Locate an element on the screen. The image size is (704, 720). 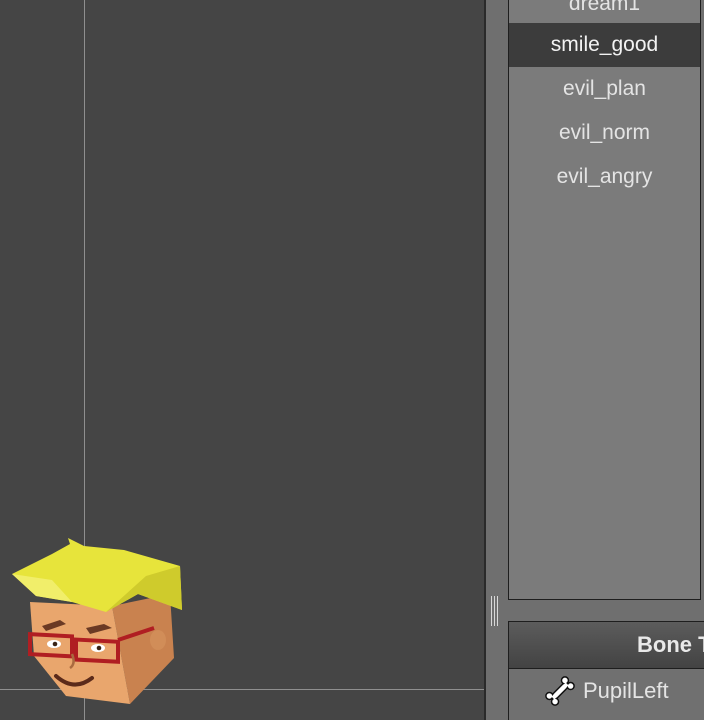
bone-row: PupilLeft is located at coordinates (606, 691).